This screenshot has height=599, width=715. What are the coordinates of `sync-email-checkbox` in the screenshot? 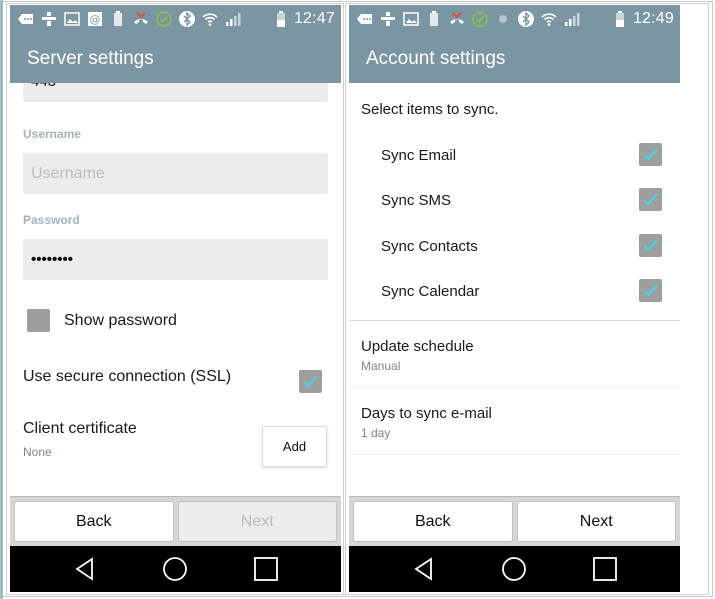 It's located at (650, 154).